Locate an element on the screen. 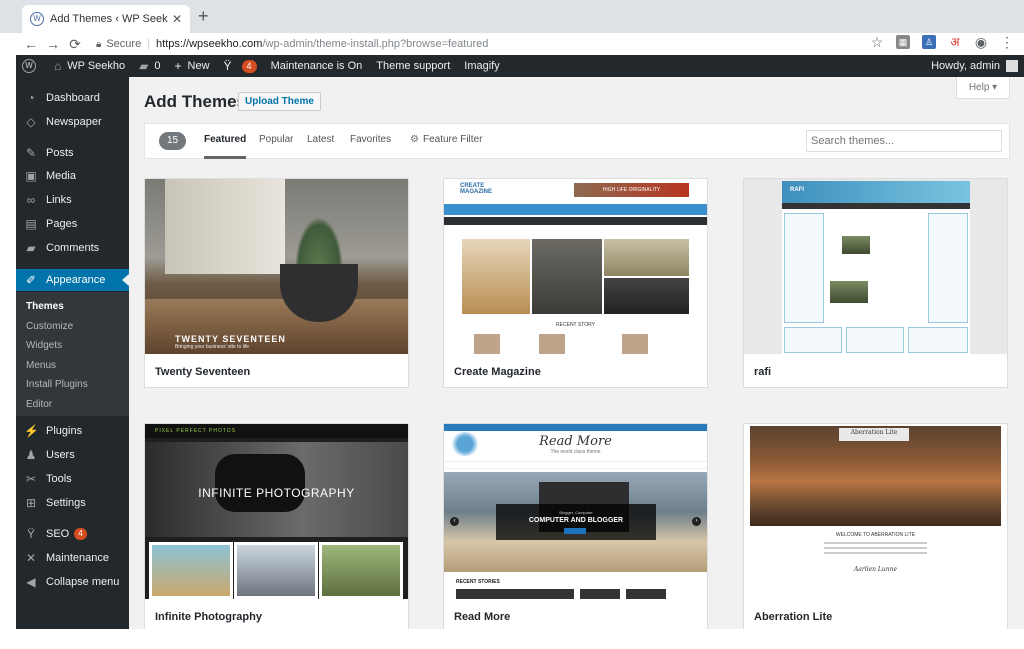 The image size is (1024, 649). theme-count-badge: 15 is located at coordinates (173, 141).